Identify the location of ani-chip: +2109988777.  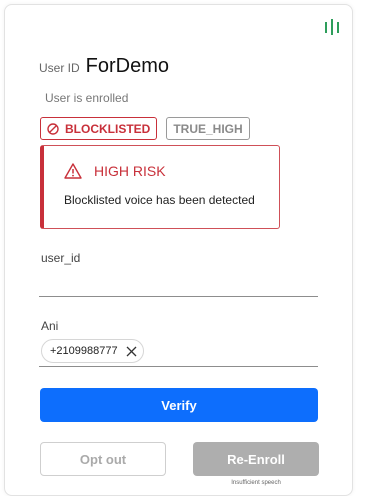
(92, 351).